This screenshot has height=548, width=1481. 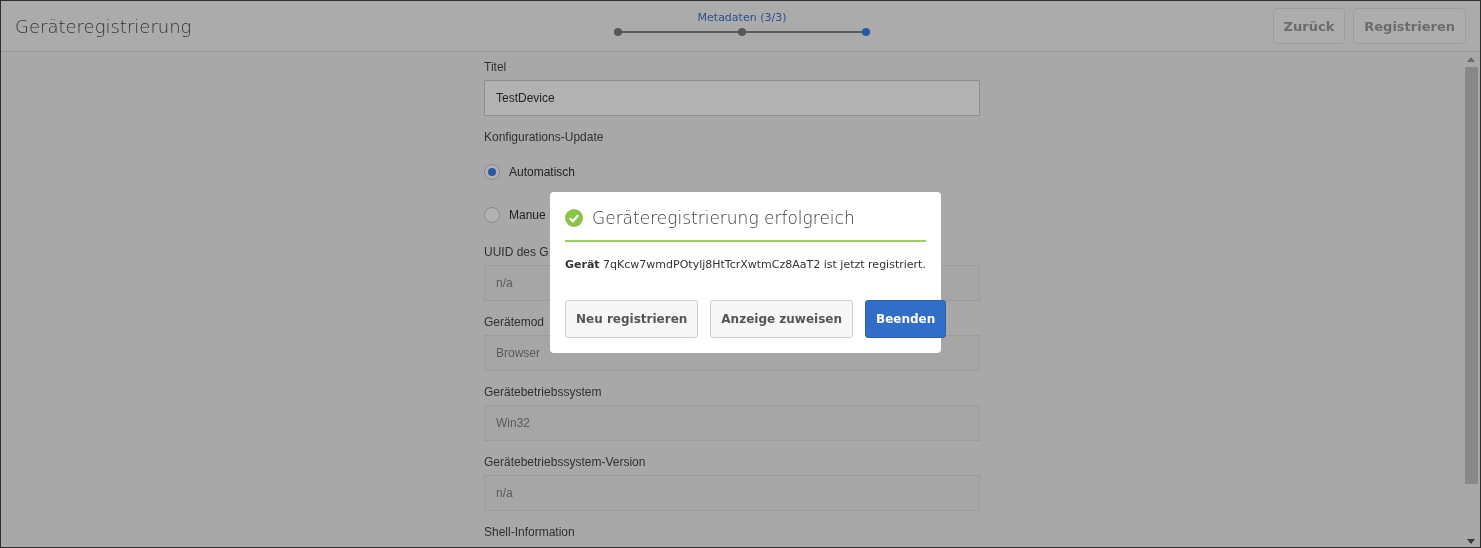 I want to click on page-title: Geräteregistrierung, so click(x=103, y=26).